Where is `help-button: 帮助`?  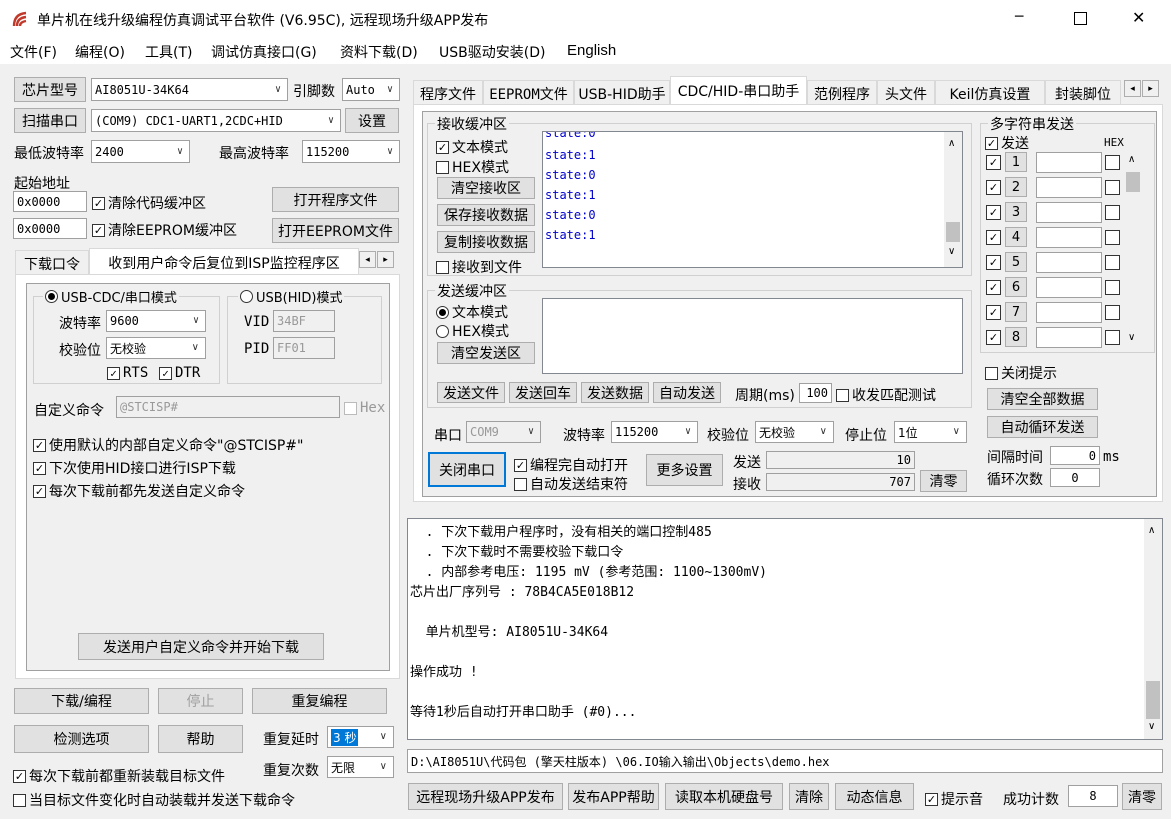
help-button: 帮助 is located at coordinates (200, 739).